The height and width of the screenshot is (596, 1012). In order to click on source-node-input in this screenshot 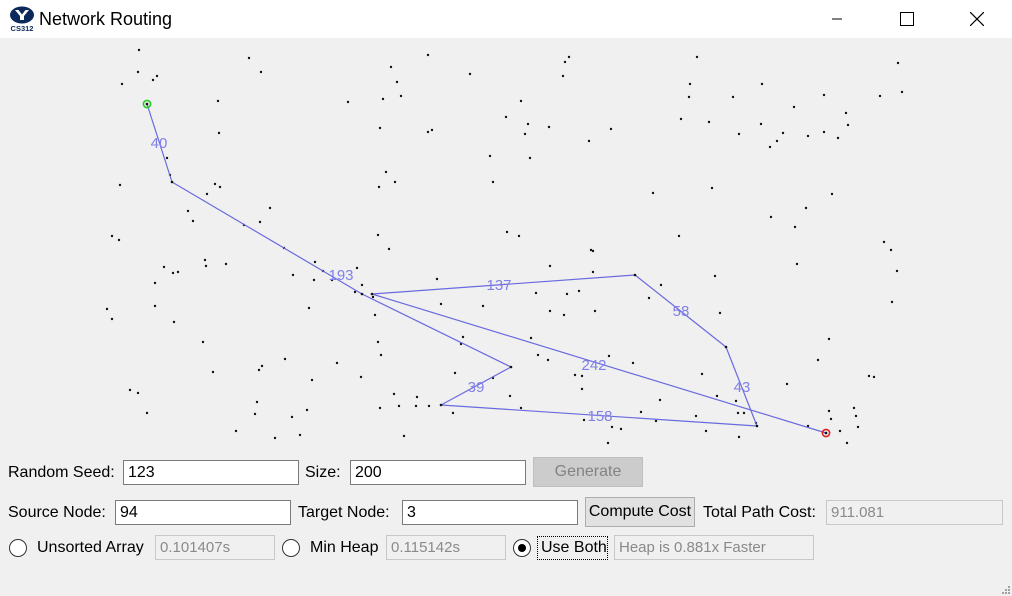, I will do `click(203, 512)`.